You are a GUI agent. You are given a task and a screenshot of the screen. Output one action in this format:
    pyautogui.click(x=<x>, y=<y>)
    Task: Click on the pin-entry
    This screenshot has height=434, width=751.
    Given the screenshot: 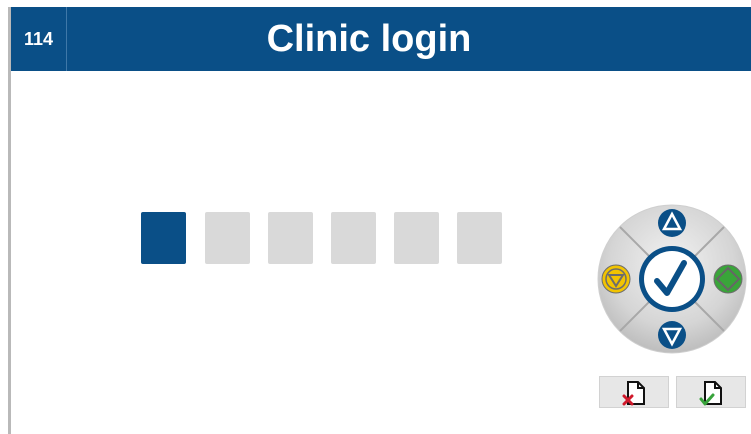 What is the action you would take?
    pyautogui.click(x=324, y=239)
    